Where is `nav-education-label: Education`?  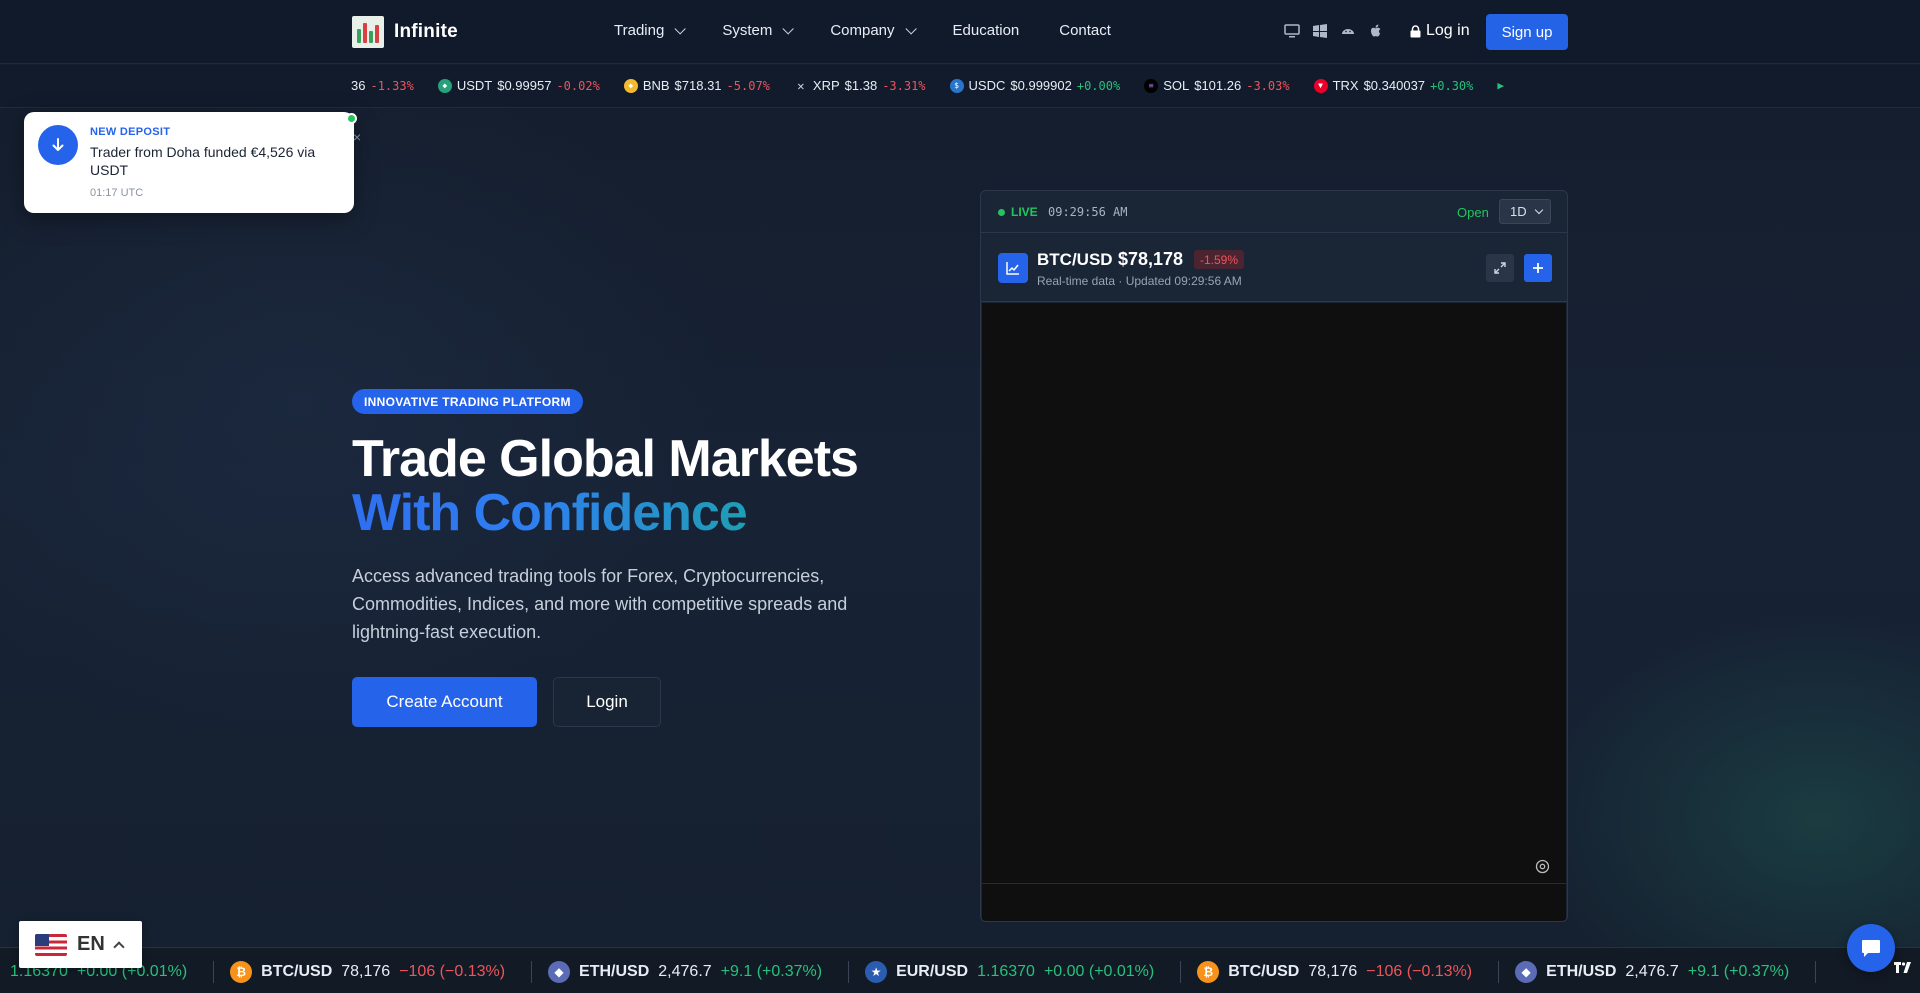
nav-education-label: Education is located at coordinates (986, 30).